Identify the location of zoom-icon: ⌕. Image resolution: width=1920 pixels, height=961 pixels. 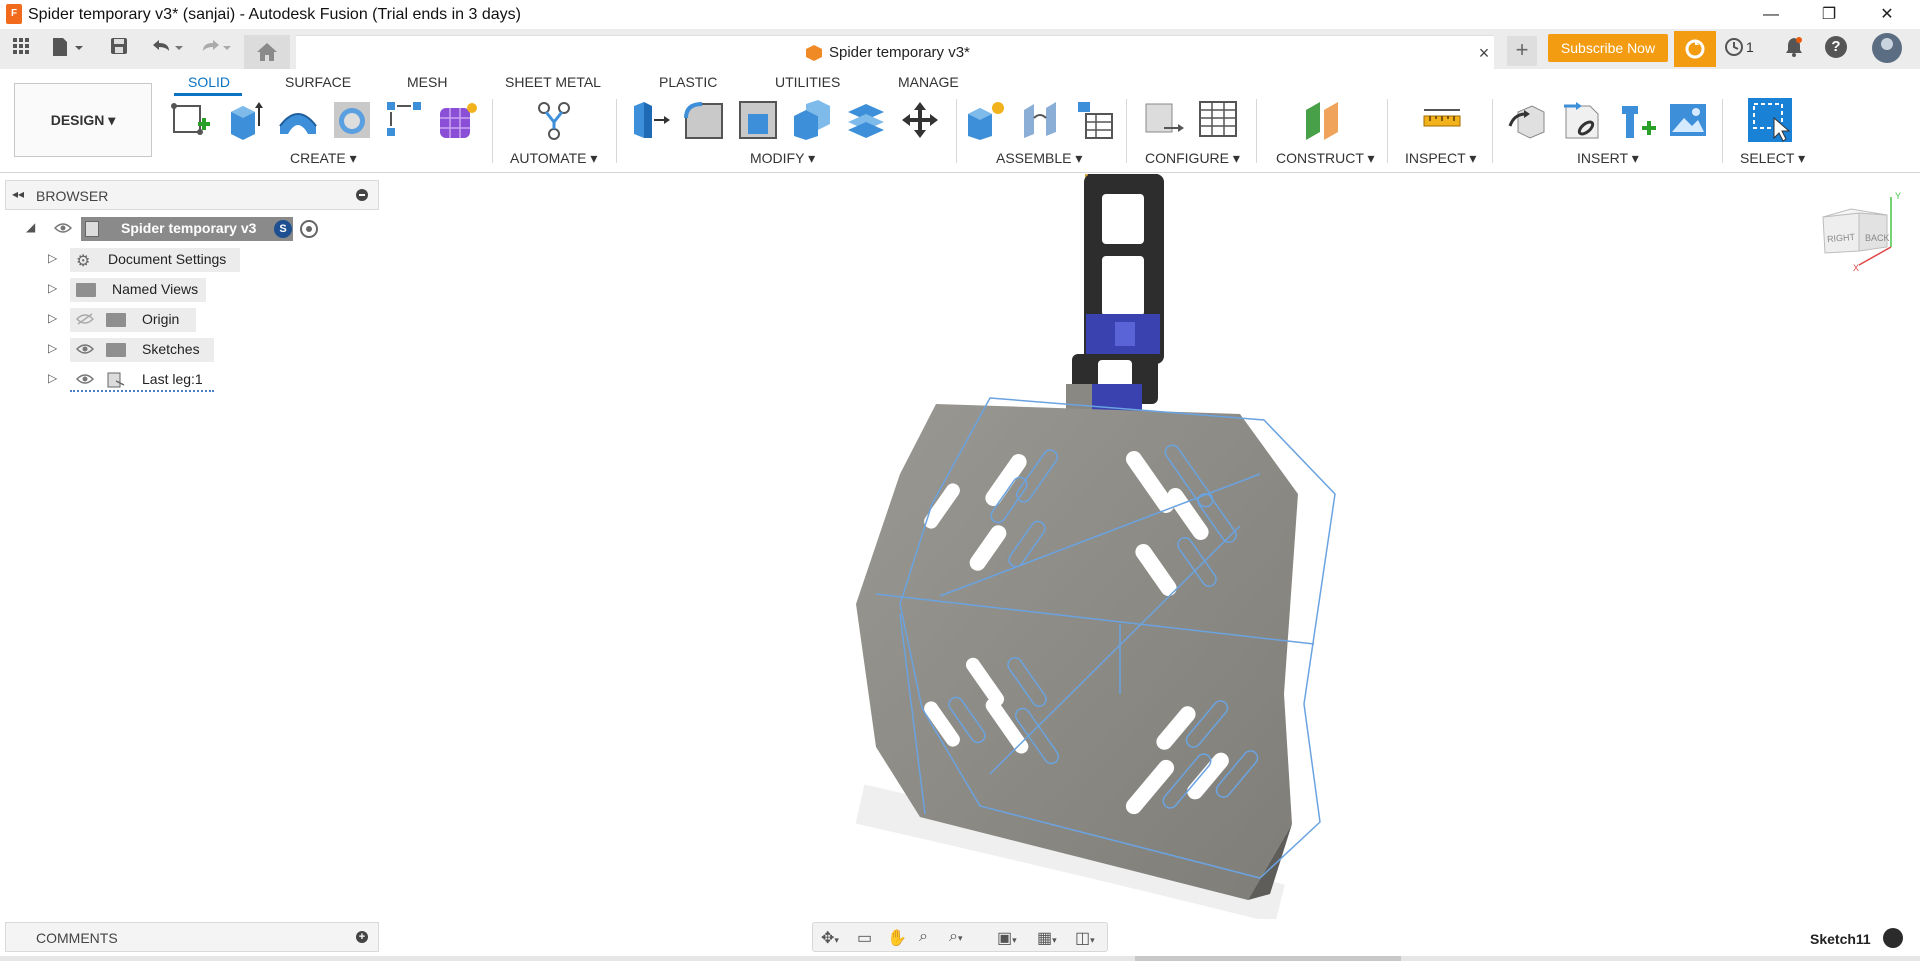
(923, 937).